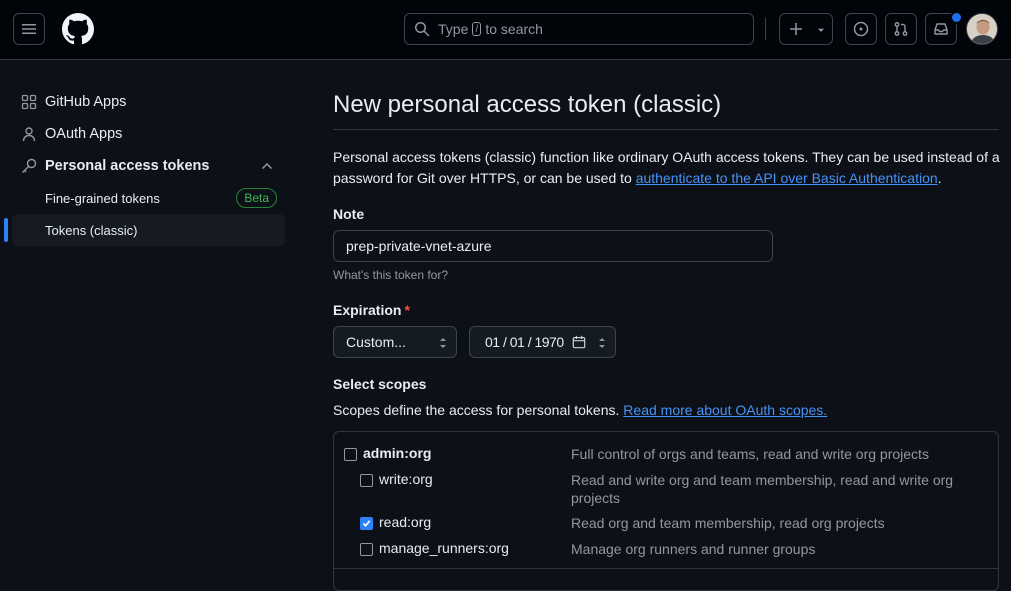 The image size is (1011, 591). What do you see at coordinates (821, 30) in the screenshot?
I see `chevron-down-icon` at bounding box center [821, 30].